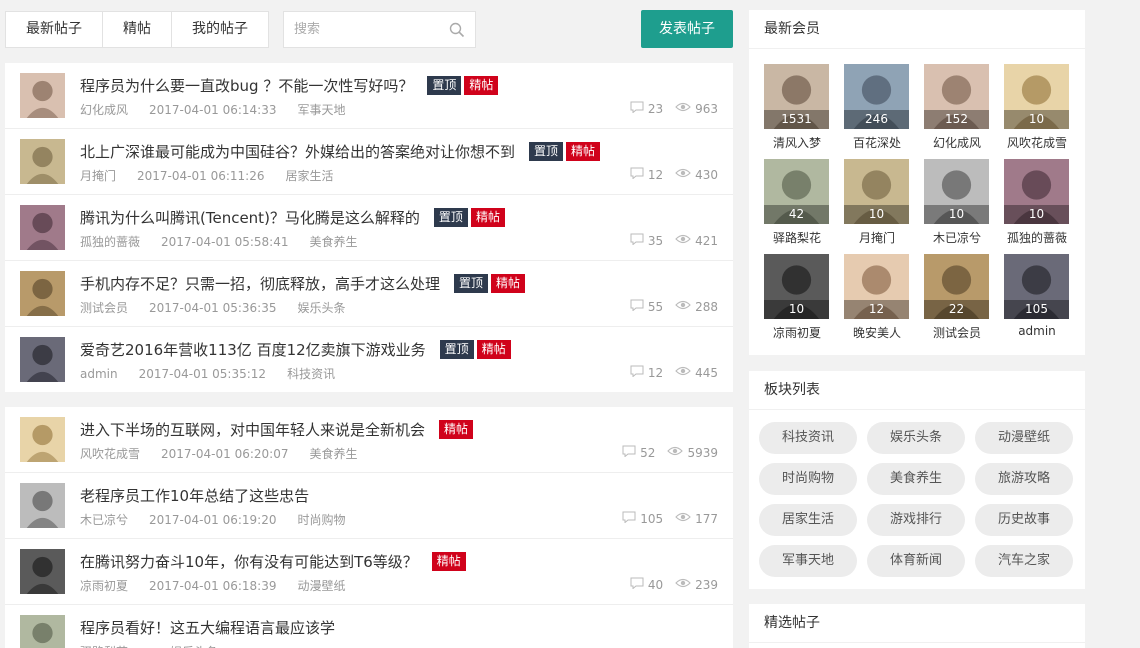 The image size is (1140, 648). I want to click on board-link: 军事天地, so click(808, 561).